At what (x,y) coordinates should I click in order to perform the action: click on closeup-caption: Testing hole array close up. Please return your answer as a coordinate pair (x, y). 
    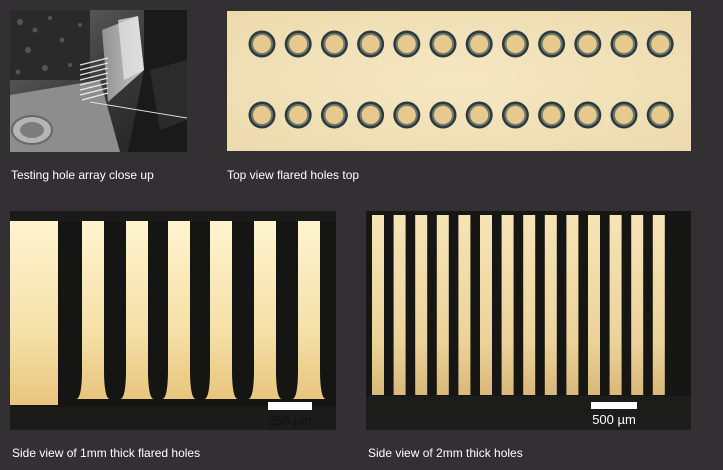
    Looking at the image, I should click on (82, 175).